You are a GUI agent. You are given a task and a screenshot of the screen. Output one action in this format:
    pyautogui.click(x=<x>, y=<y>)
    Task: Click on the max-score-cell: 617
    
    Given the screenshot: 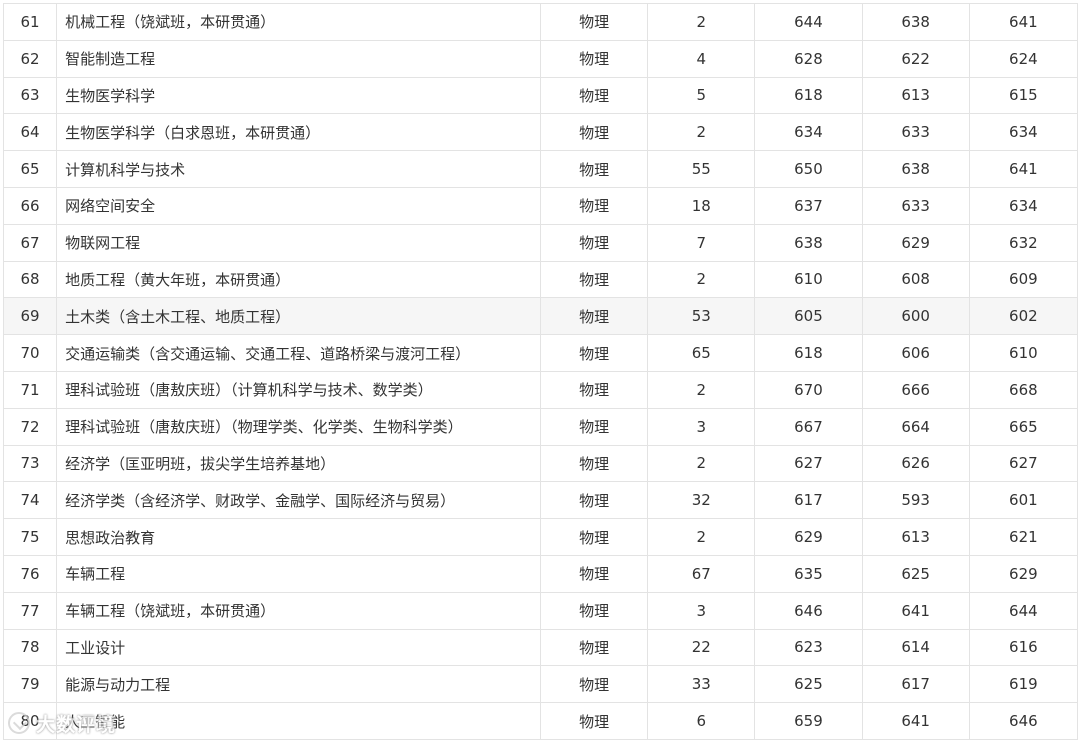 What is the action you would take?
    pyautogui.click(x=808, y=500)
    